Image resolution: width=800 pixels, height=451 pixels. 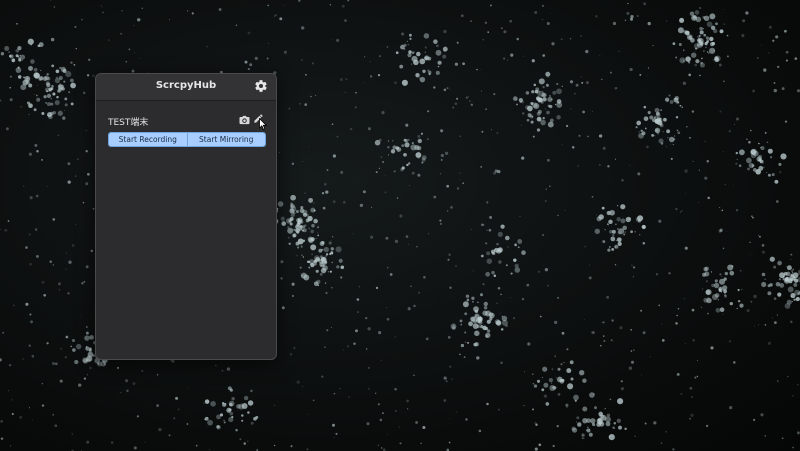 I want to click on device-name: TEST端末, so click(x=128, y=123).